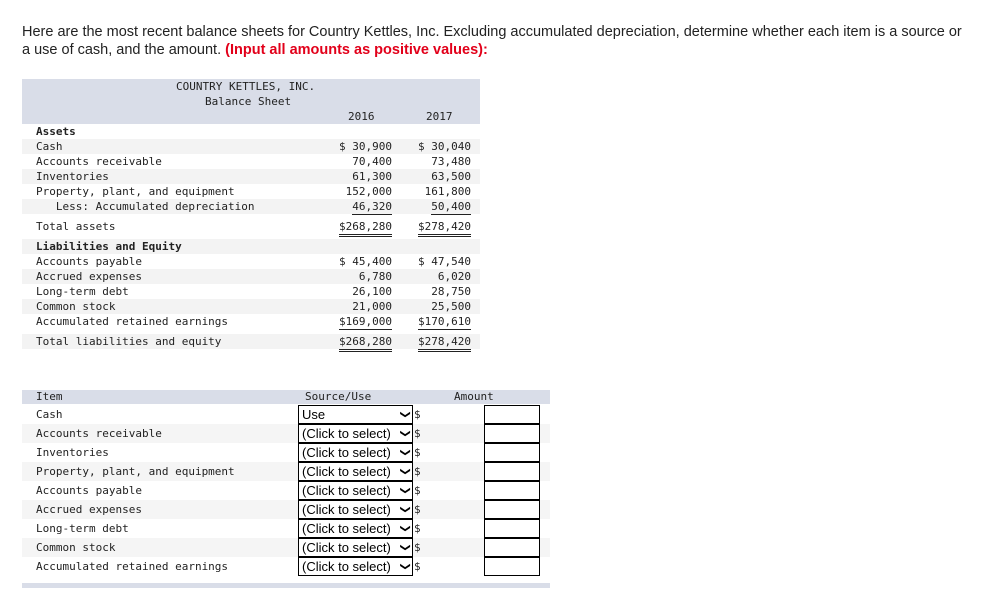 This screenshot has width=985, height=605. What do you see at coordinates (99, 161) in the screenshot?
I see `row-label: Accounts receivable` at bounding box center [99, 161].